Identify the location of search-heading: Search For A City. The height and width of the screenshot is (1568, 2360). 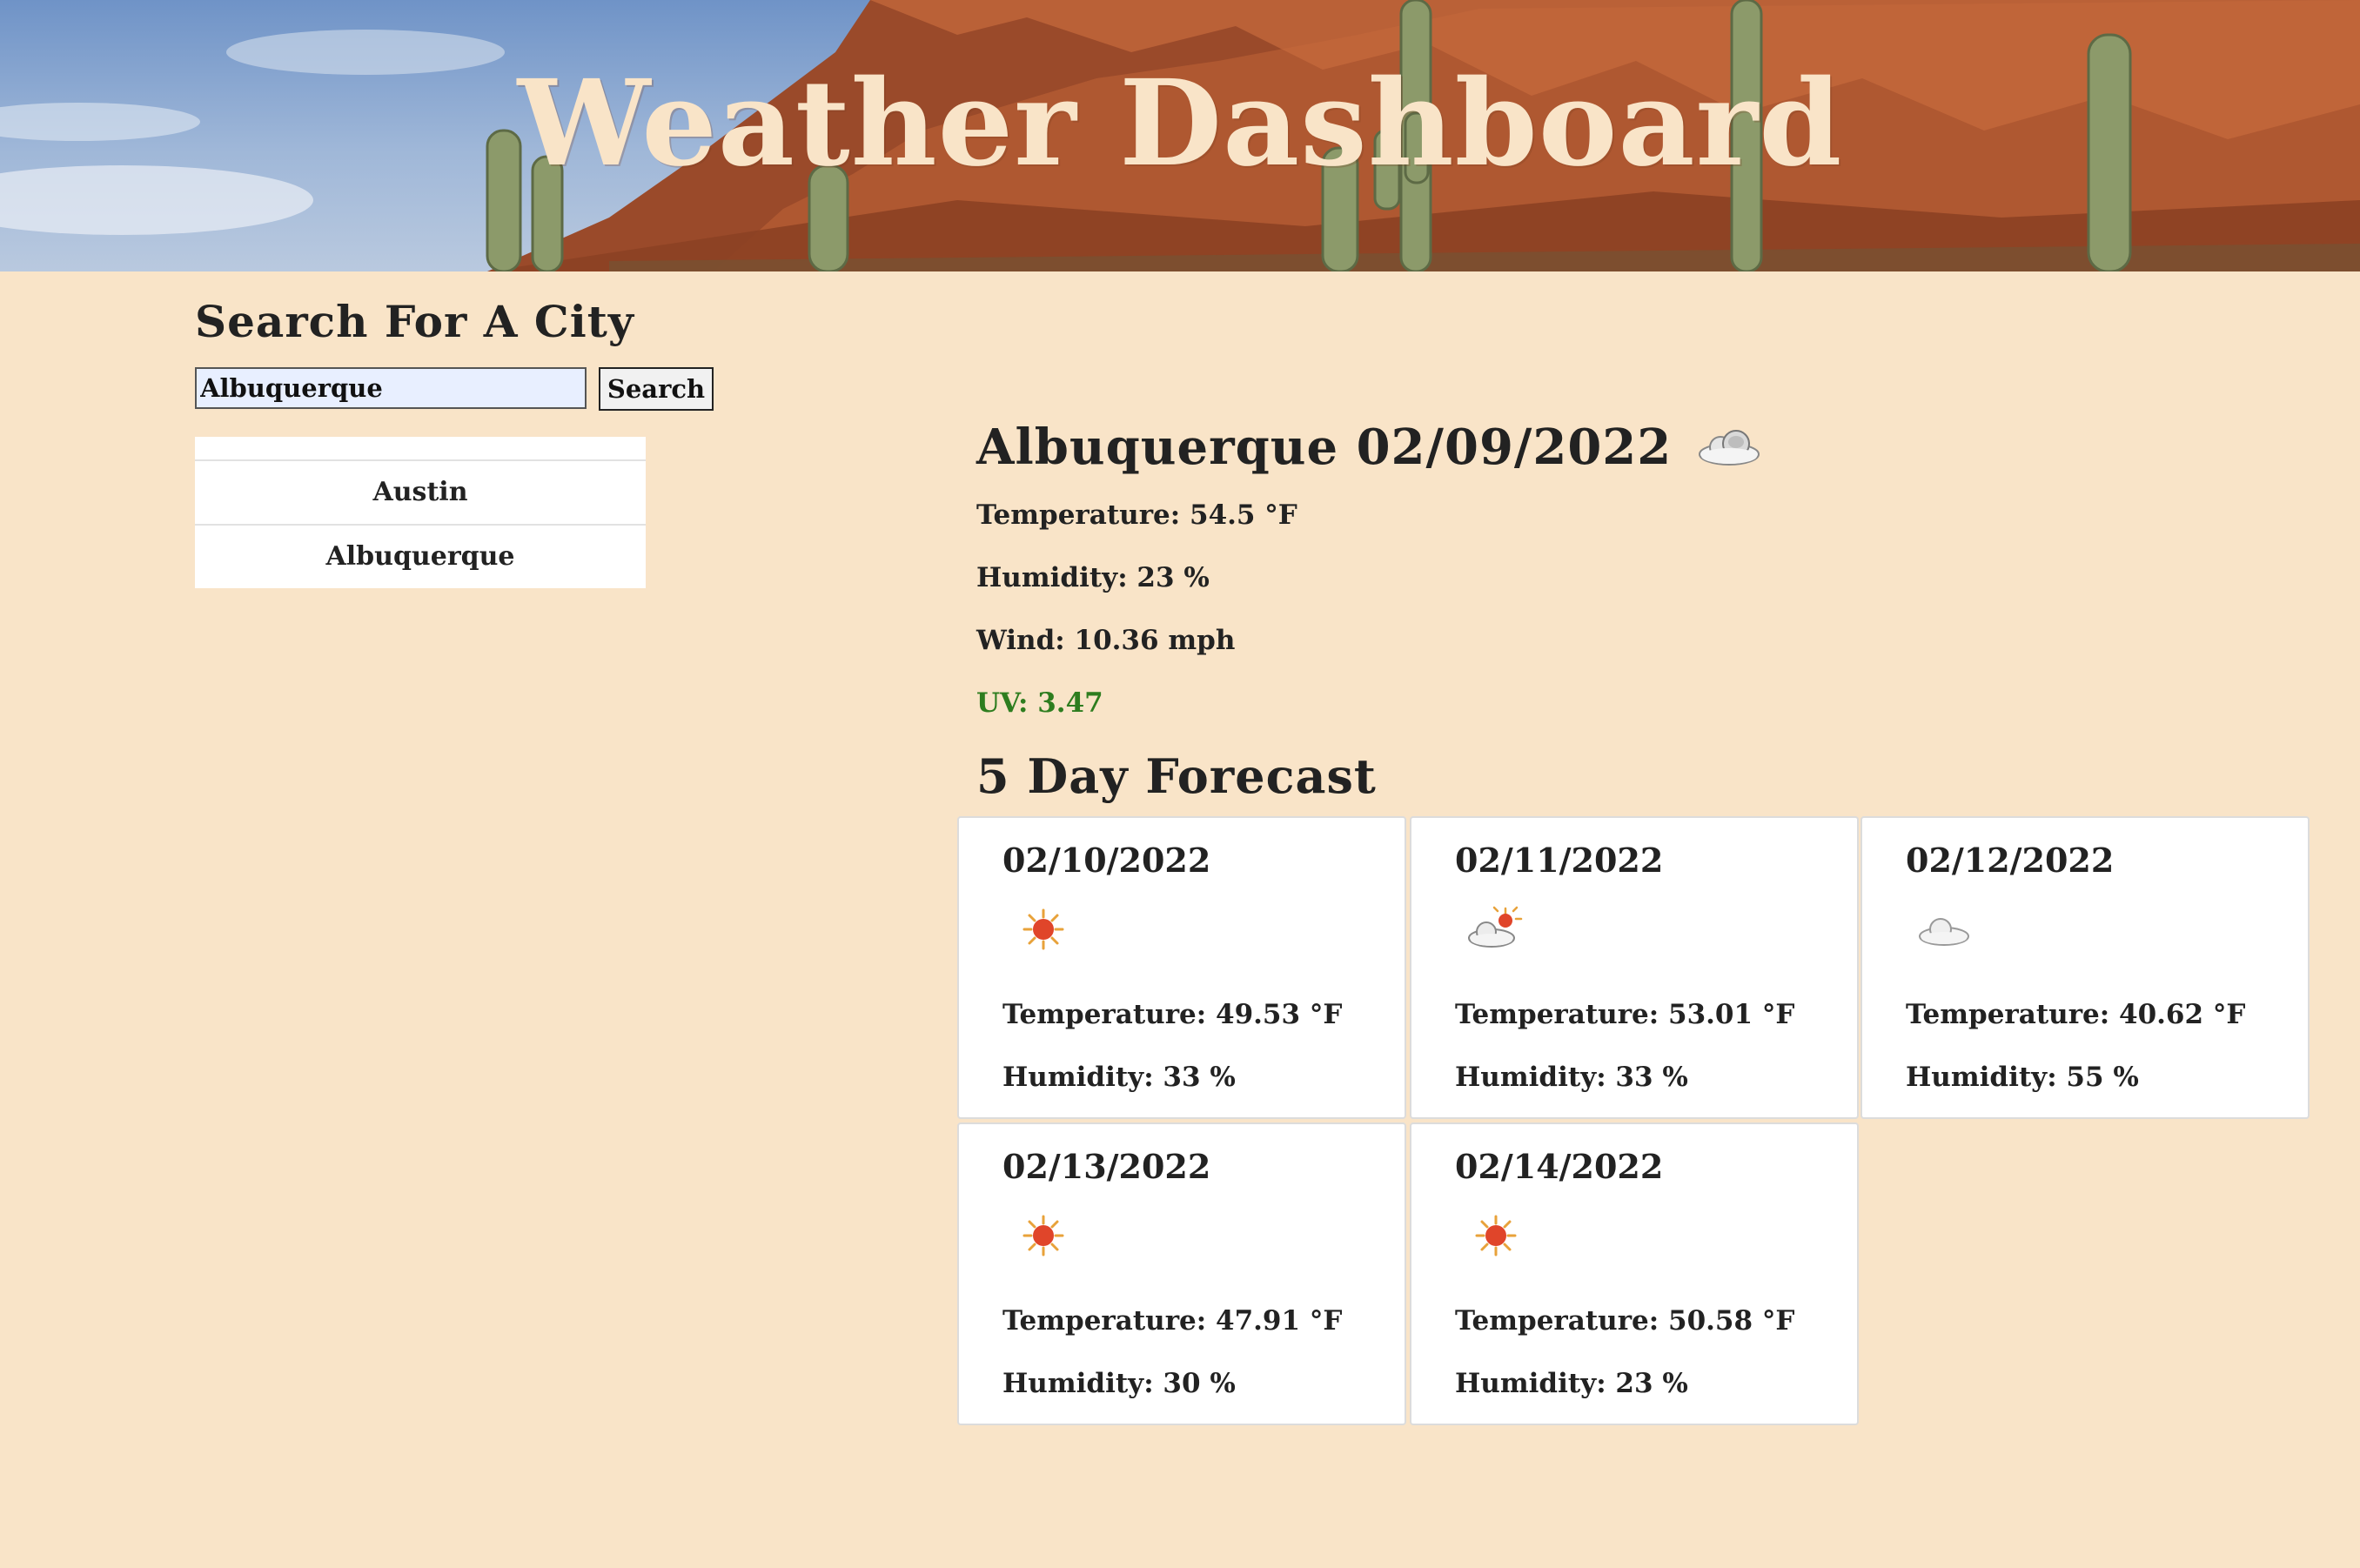
(414, 321).